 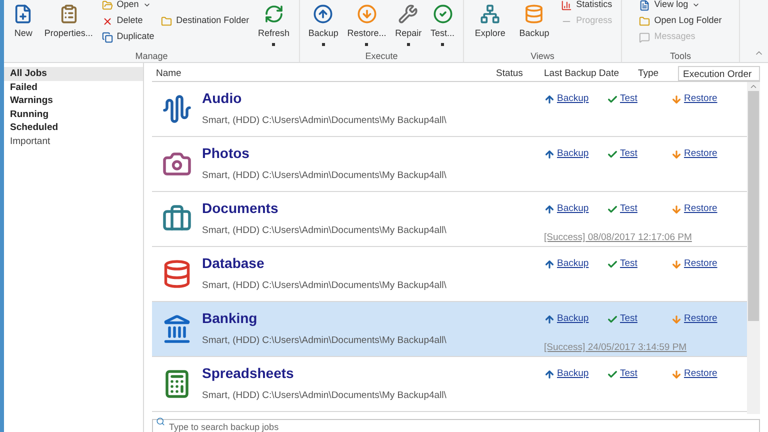 I want to click on clipboard-icon, so click(x=68, y=14).